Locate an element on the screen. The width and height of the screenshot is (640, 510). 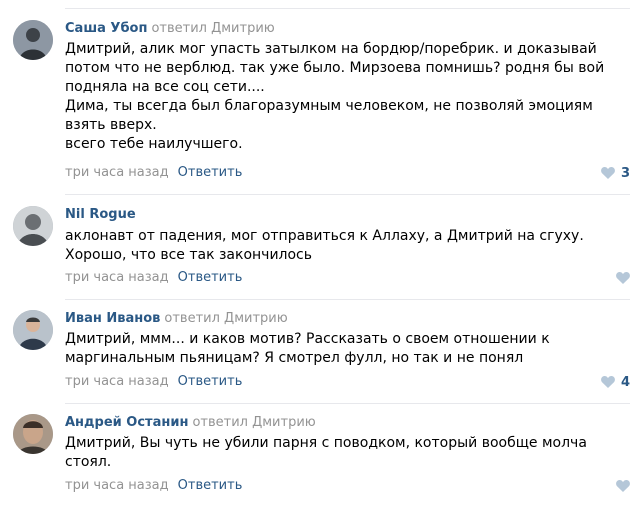
comment-author: Иван Иванов is located at coordinates (112, 318).